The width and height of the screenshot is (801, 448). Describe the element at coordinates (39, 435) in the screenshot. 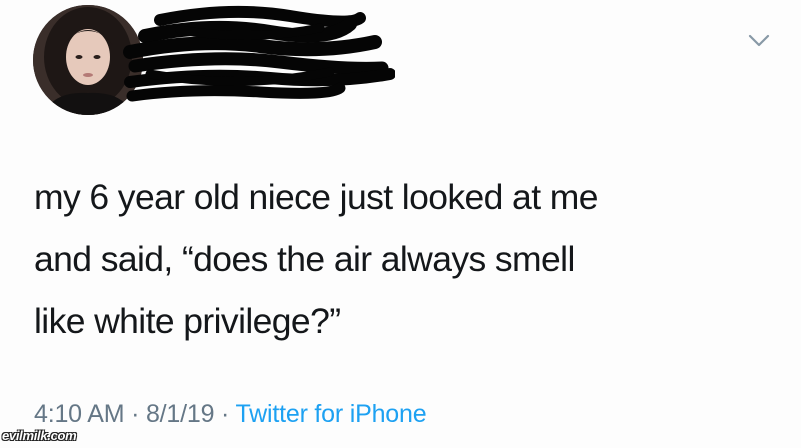

I see `watermark: evilmilk.com` at that location.